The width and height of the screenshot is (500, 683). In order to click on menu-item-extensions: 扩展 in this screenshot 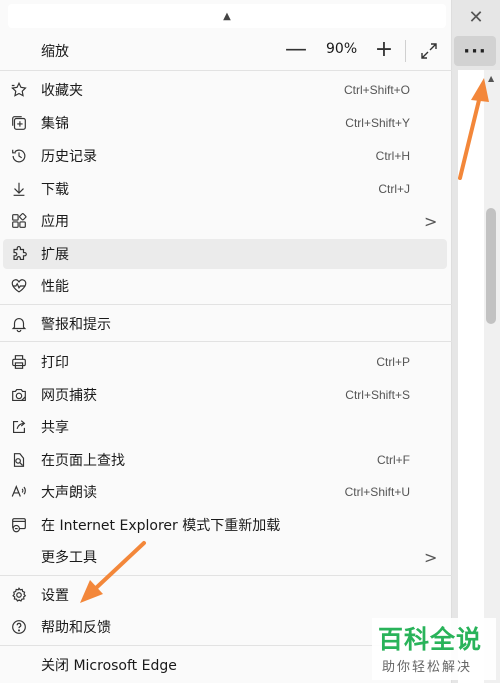, I will do `click(225, 254)`.